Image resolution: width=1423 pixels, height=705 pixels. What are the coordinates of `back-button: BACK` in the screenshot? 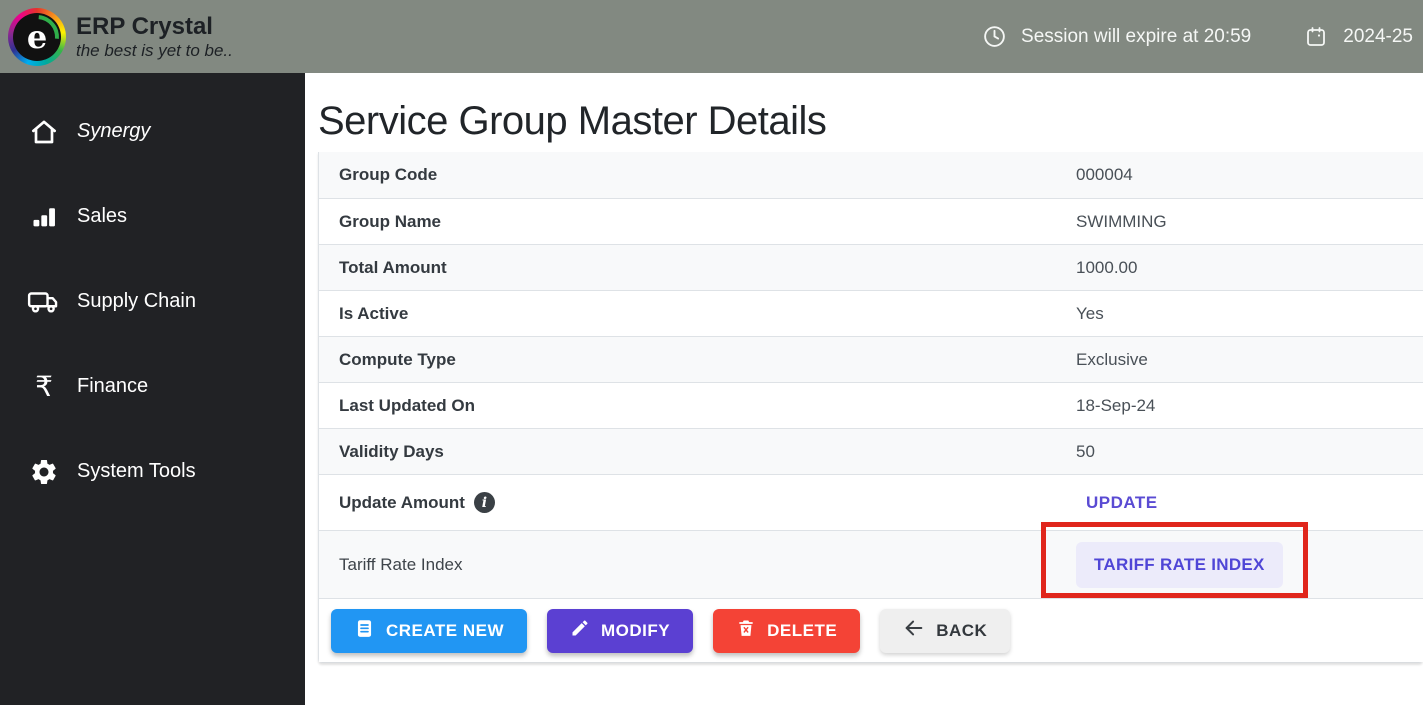 It's located at (945, 630).